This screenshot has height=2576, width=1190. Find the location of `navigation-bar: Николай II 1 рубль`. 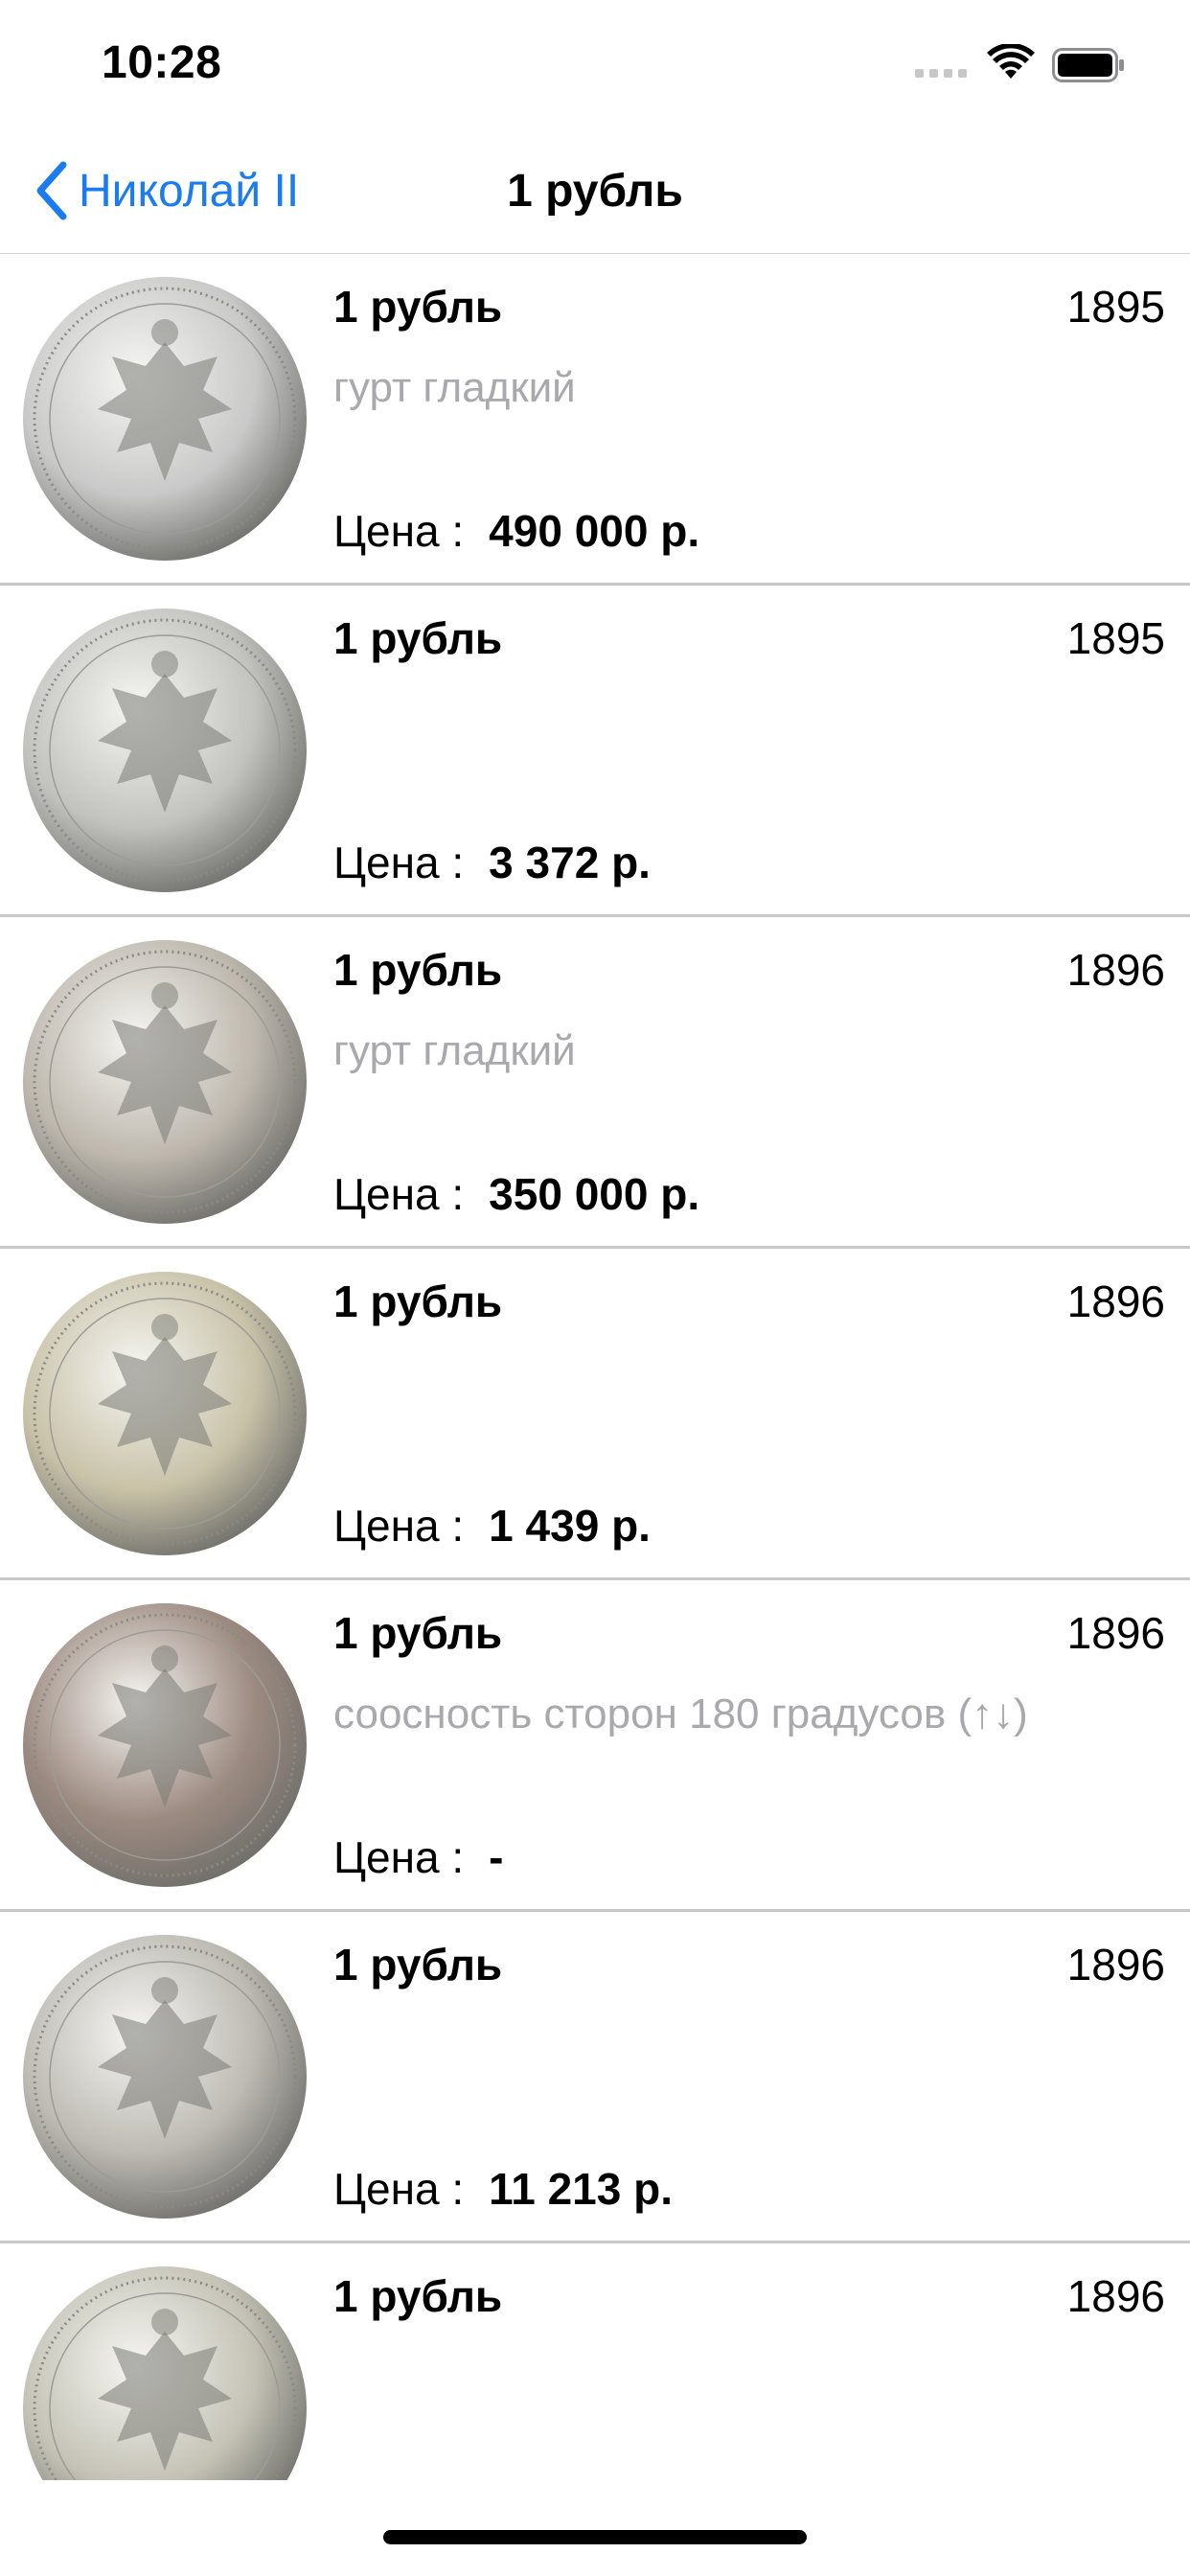

navigation-bar: Николай II 1 рубль is located at coordinates (595, 190).